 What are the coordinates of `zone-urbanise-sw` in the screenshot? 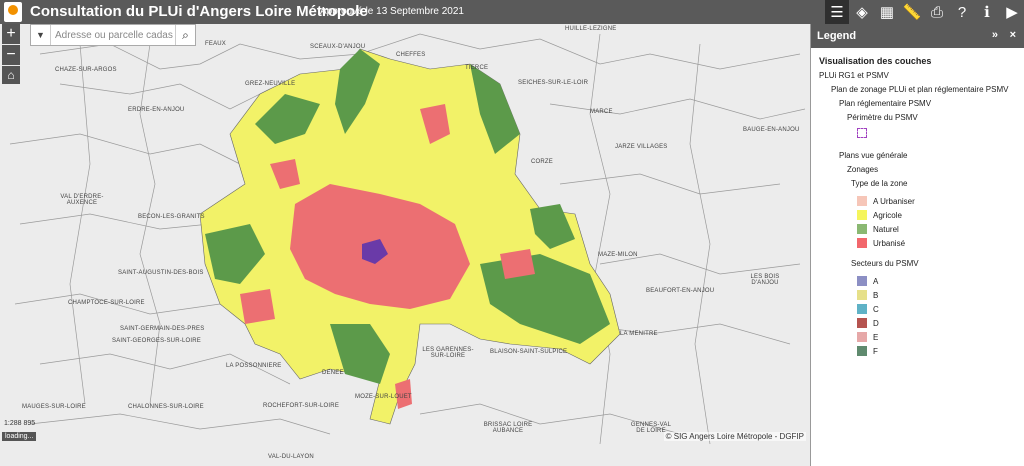 It's located at (257, 306).